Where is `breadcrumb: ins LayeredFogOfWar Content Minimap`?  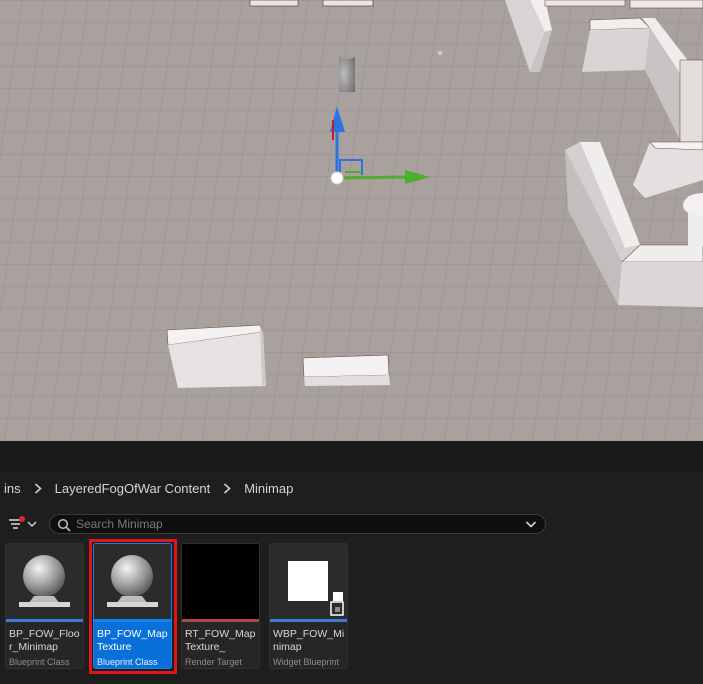
breadcrumb: ins LayeredFogOfWar Content Minimap is located at coordinates (351, 488).